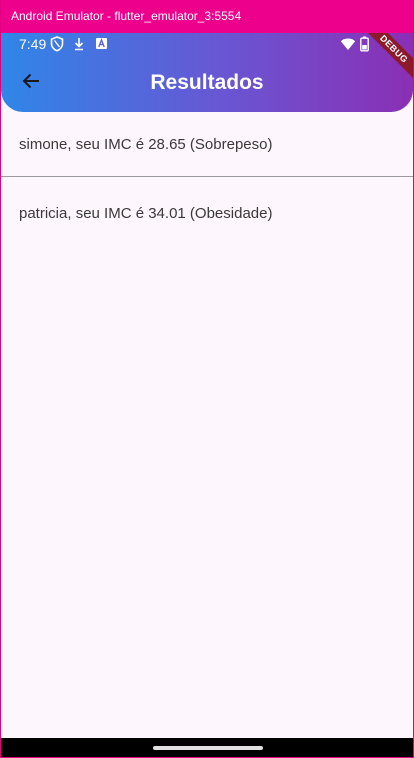  What do you see at coordinates (364, 44) in the screenshot?
I see `battery-icon` at bounding box center [364, 44].